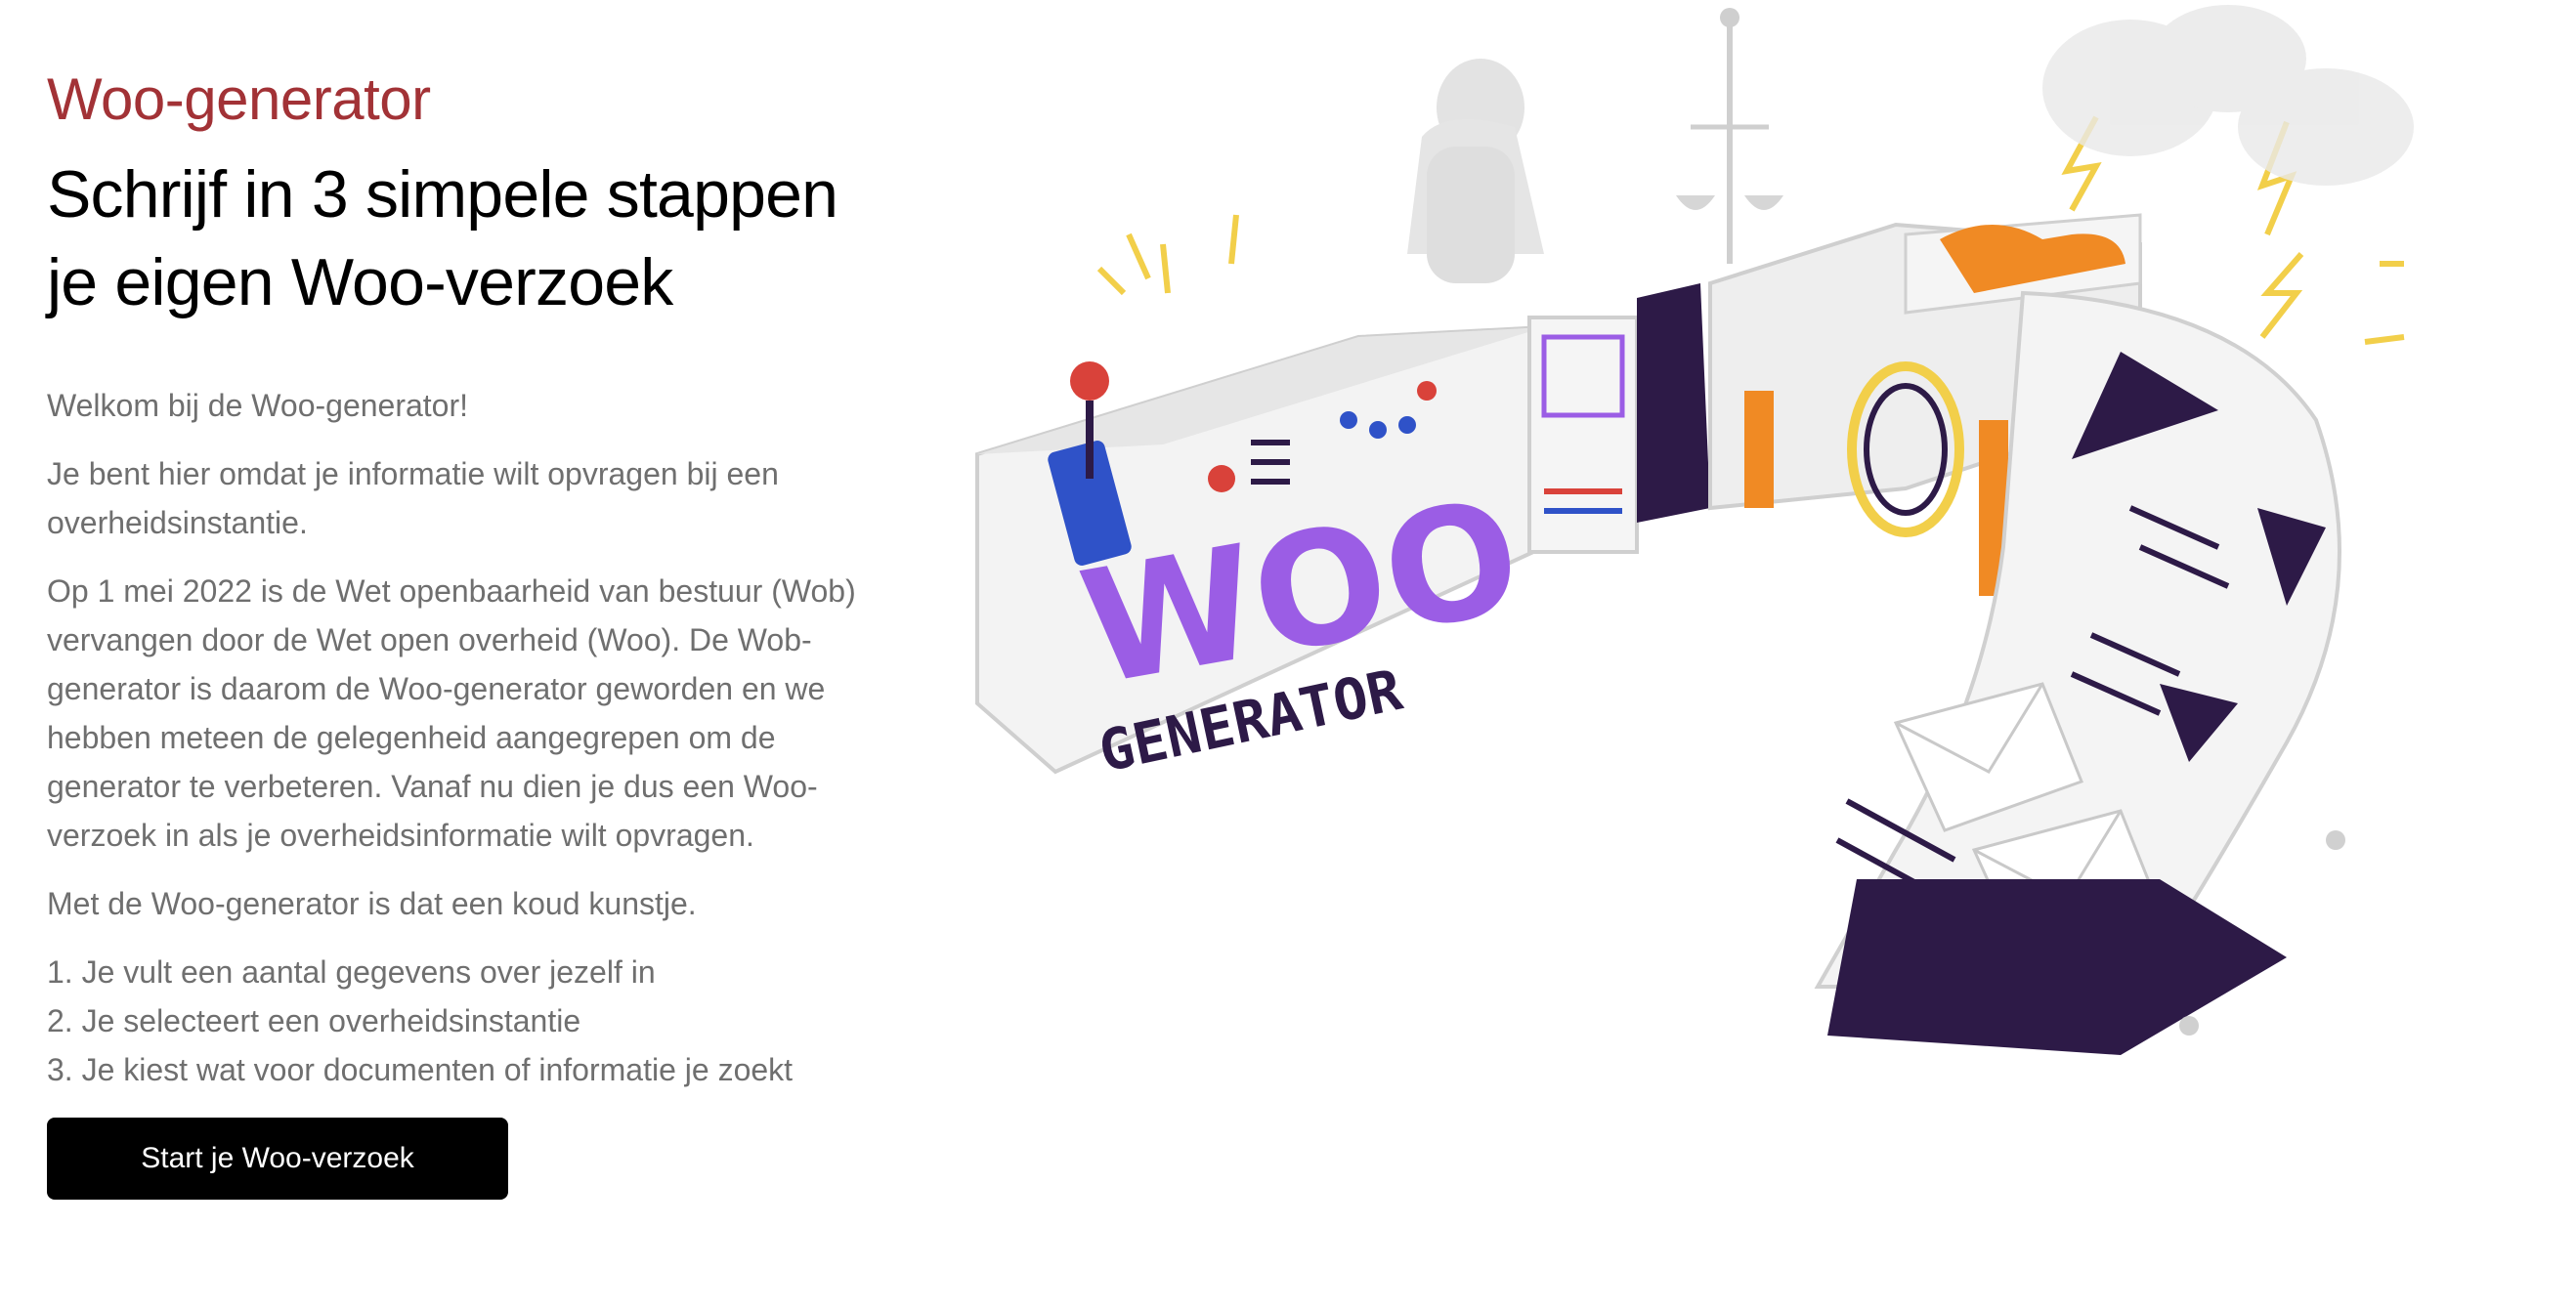 This screenshot has height=1311, width=2576. Describe the element at coordinates (314, 1020) in the screenshot. I see `step-item-2: 2. Je selecteert een overheidsinstantie` at that location.